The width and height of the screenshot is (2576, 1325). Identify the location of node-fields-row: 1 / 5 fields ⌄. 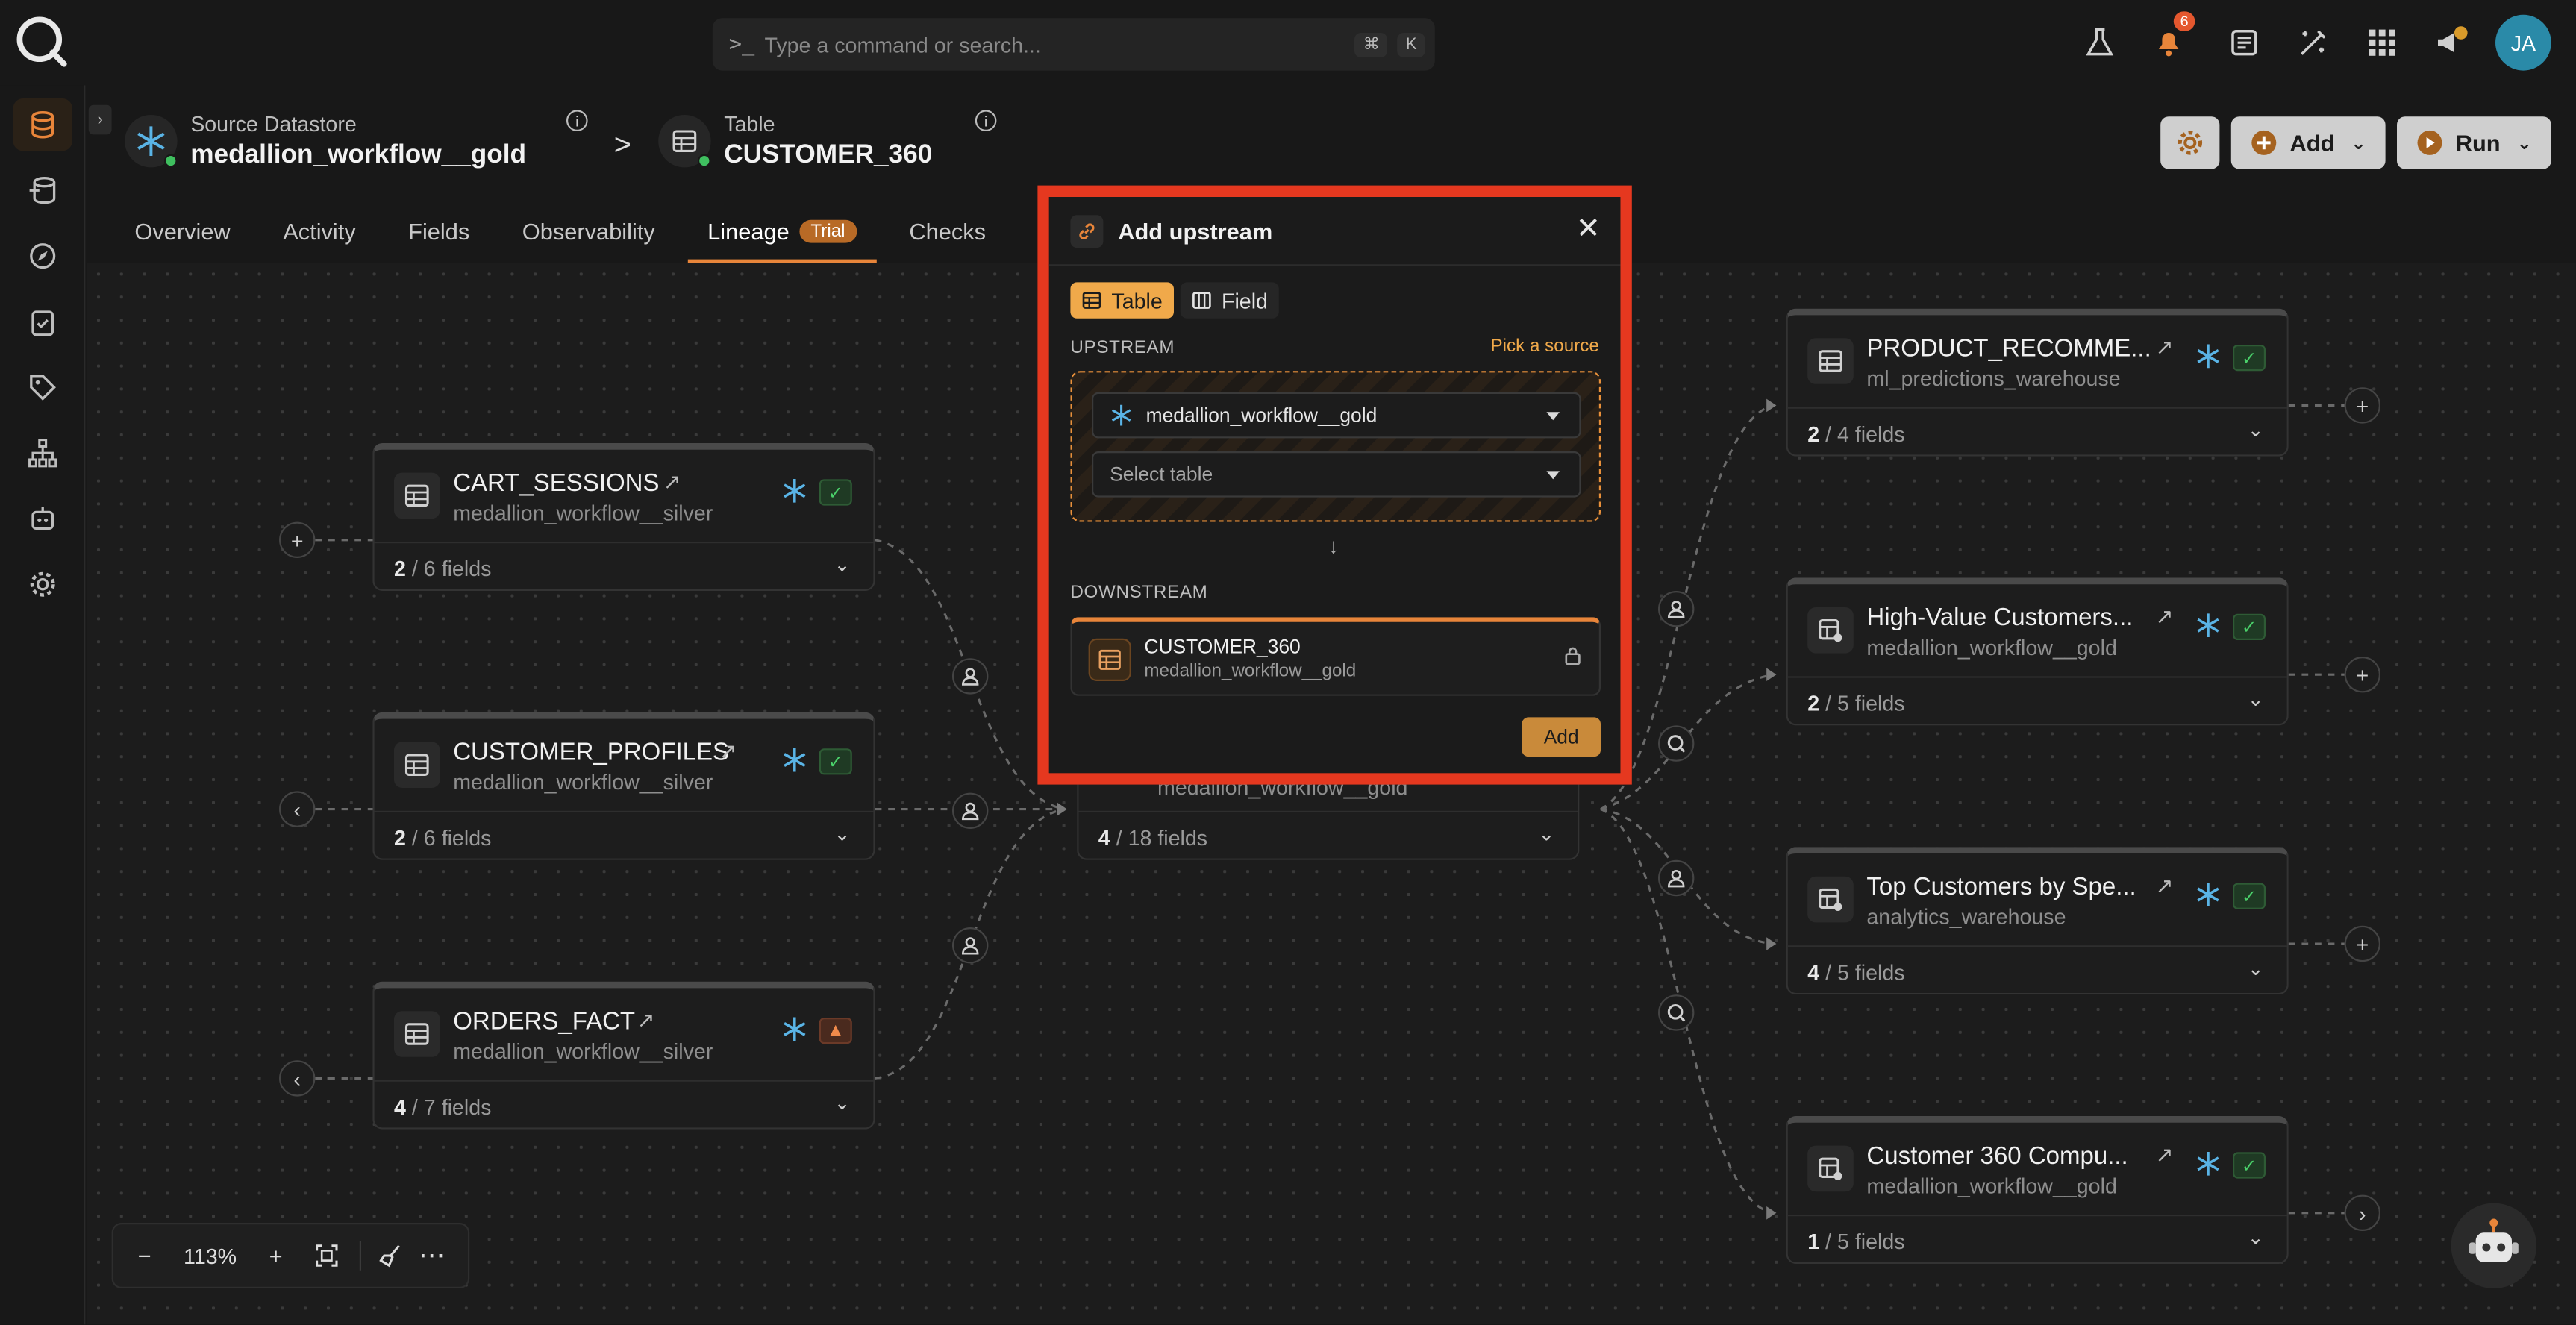
(2037, 1239).